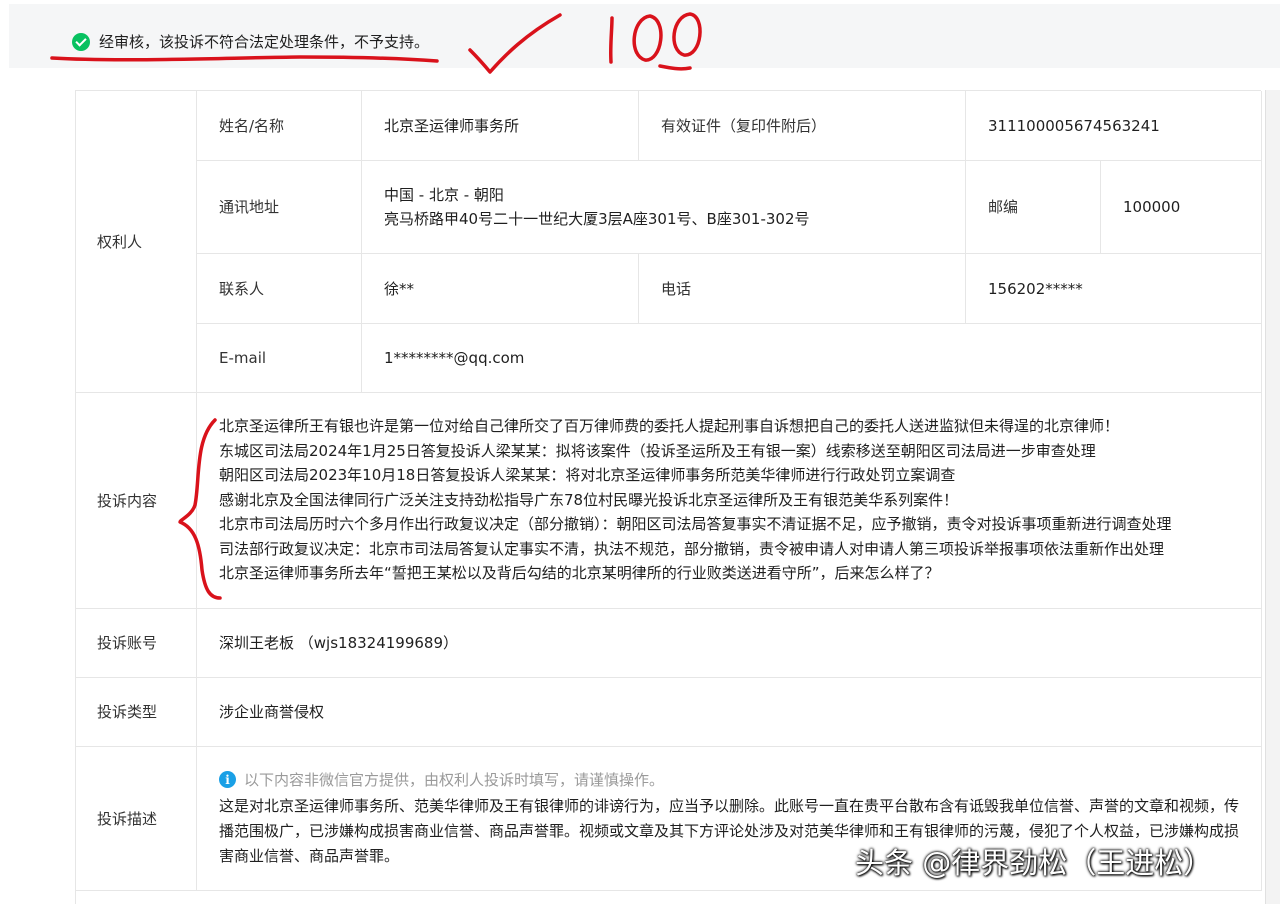 This screenshot has width=1280, height=904. Describe the element at coordinates (81, 42) in the screenshot. I see `check-circle-icon` at that location.